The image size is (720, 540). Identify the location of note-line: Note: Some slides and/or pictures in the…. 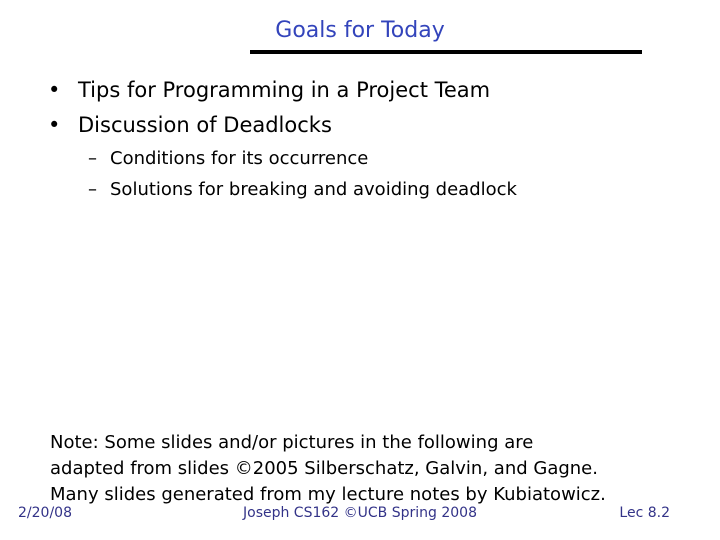
(292, 442).